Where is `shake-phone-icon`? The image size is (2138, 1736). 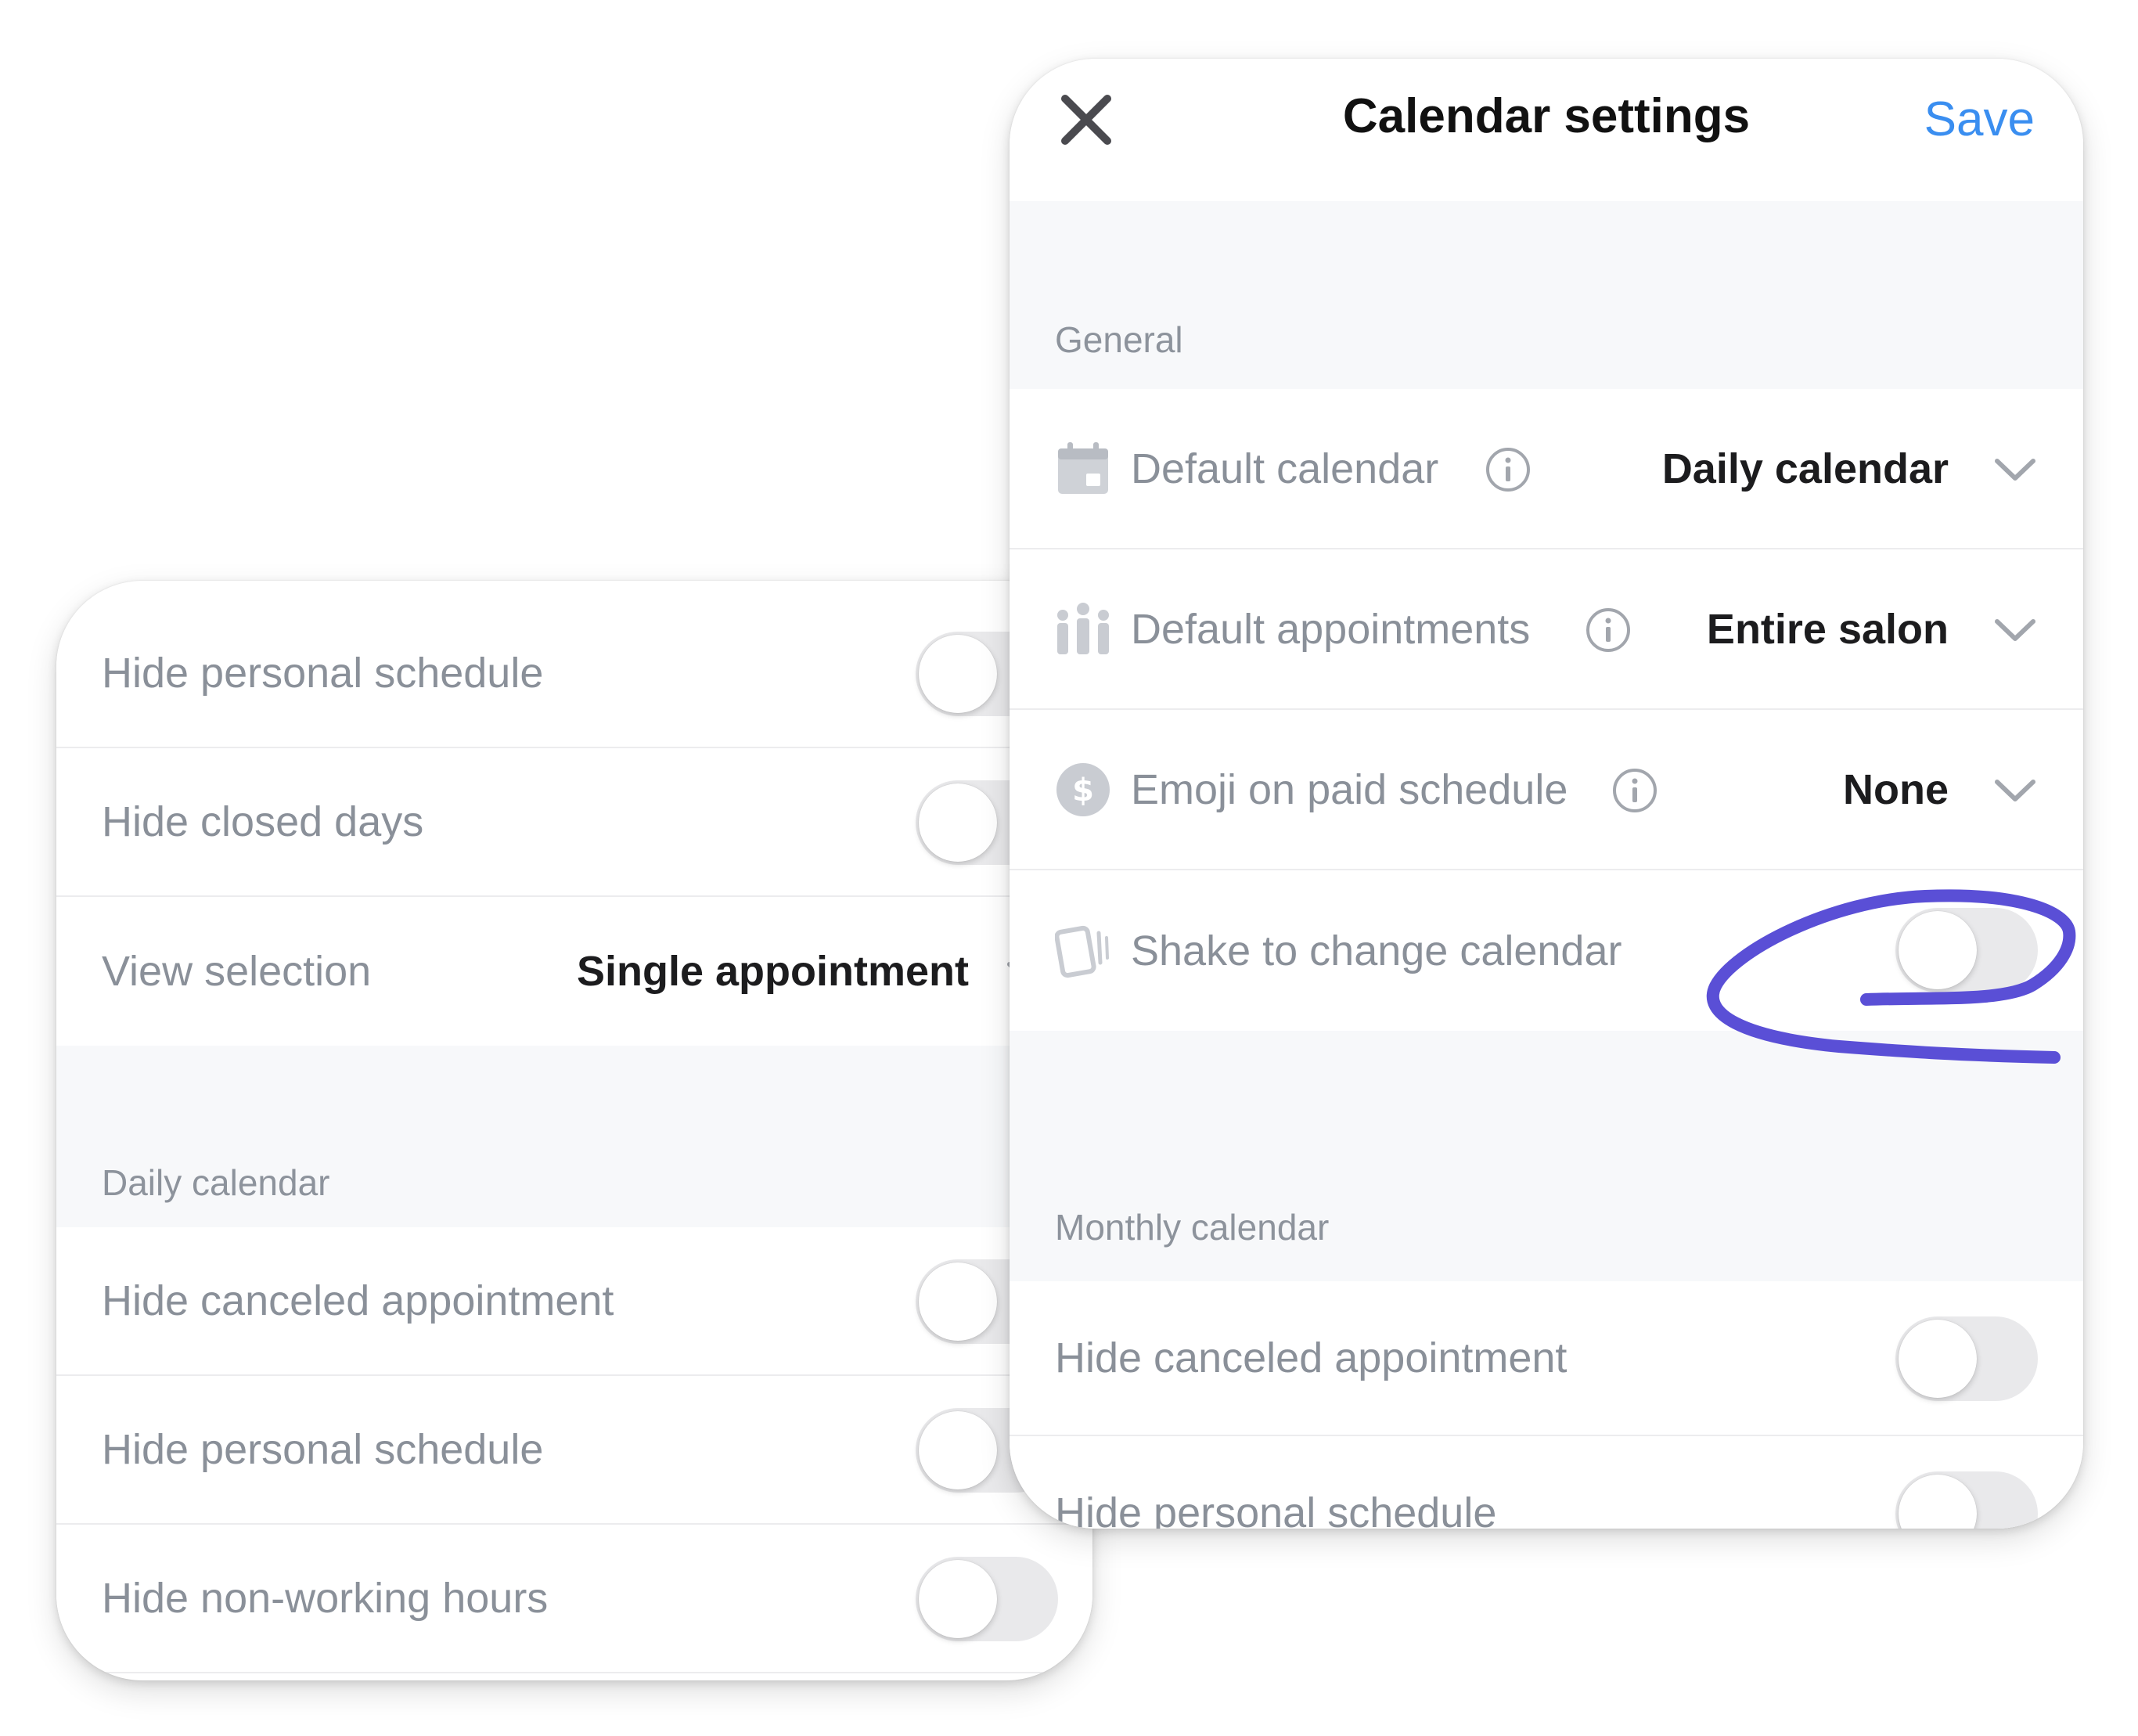 shake-phone-icon is located at coordinates (1082, 951).